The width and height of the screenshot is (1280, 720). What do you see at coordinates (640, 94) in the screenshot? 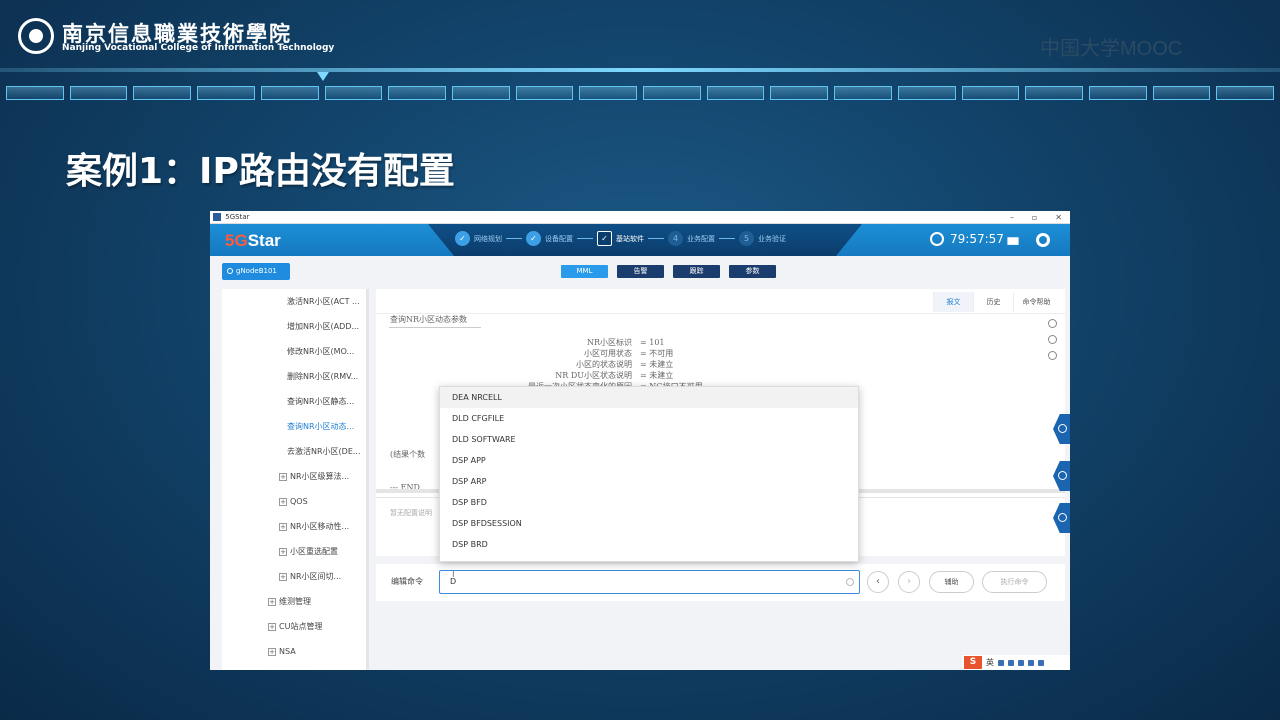
I see `header-decoration-bar` at bounding box center [640, 94].